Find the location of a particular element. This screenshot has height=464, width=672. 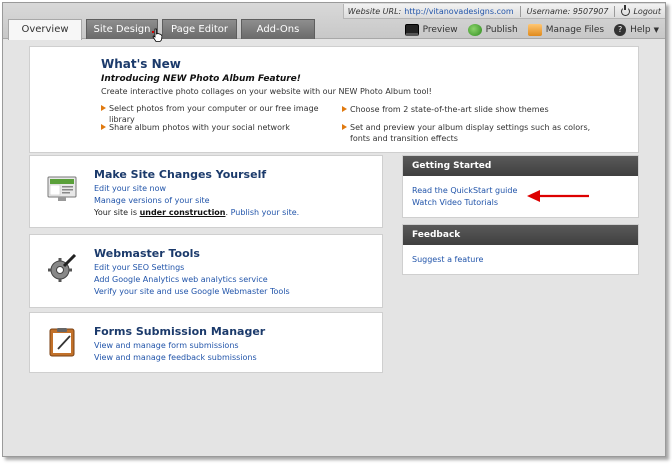

edit-site-link: Edit your site now is located at coordinates (196, 189).